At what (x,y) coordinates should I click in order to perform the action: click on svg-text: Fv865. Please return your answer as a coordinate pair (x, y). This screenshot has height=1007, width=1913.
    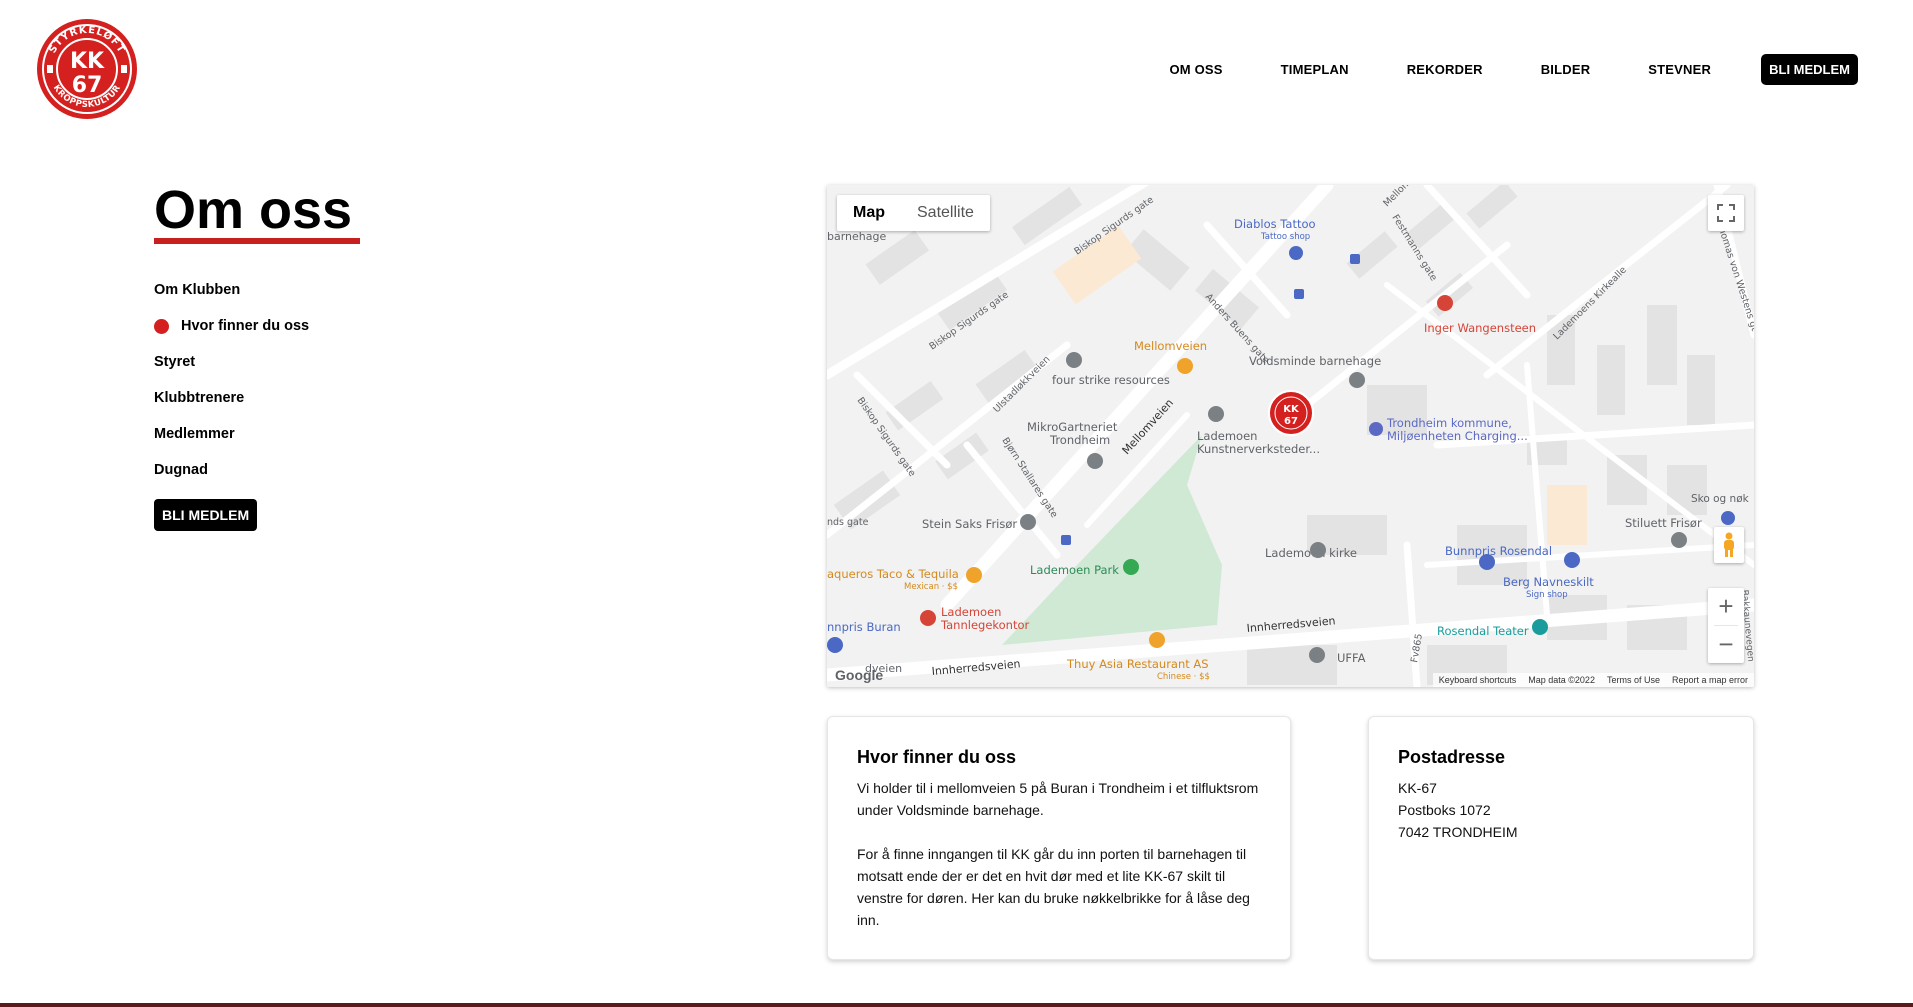
    Looking at the image, I should click on (1417, 648).